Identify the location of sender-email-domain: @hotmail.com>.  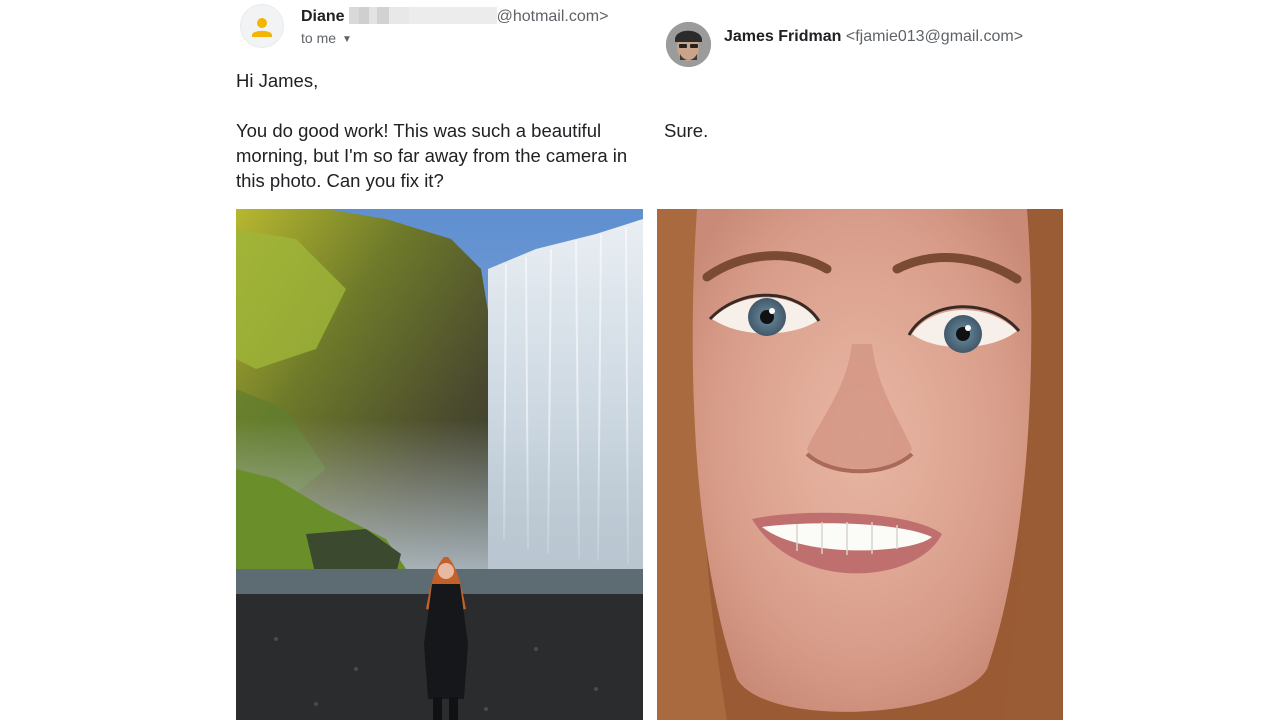
(552, 16).